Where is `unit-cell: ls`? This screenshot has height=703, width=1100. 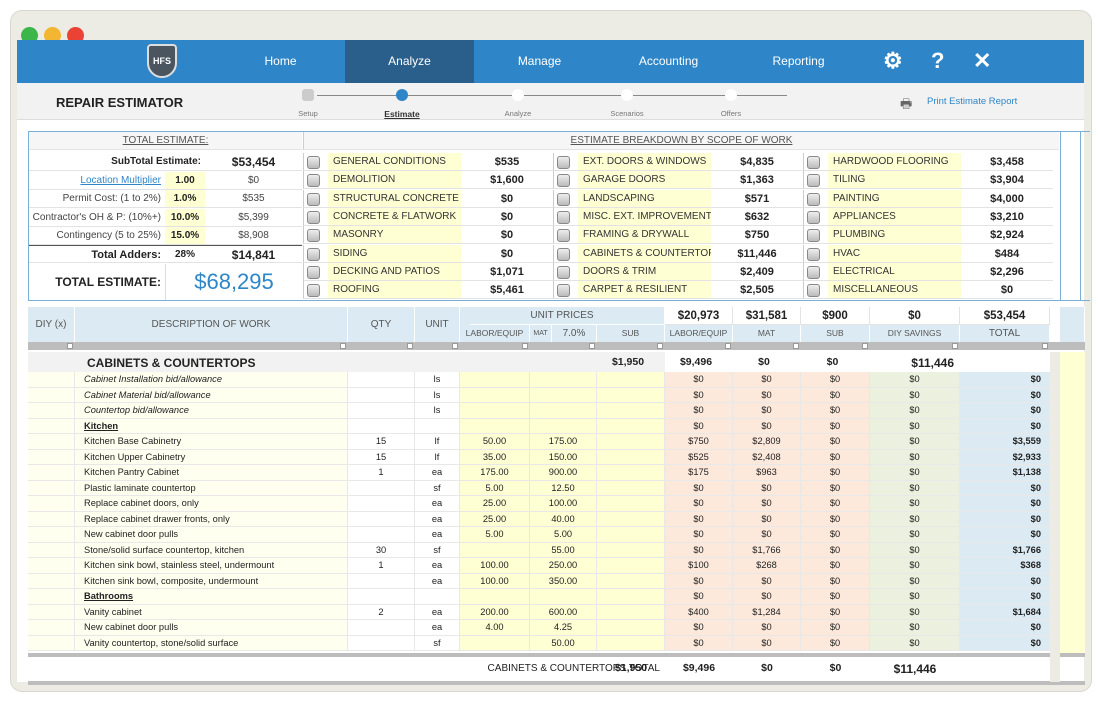
unit-cell: ls is located at coordinates (437, 411).